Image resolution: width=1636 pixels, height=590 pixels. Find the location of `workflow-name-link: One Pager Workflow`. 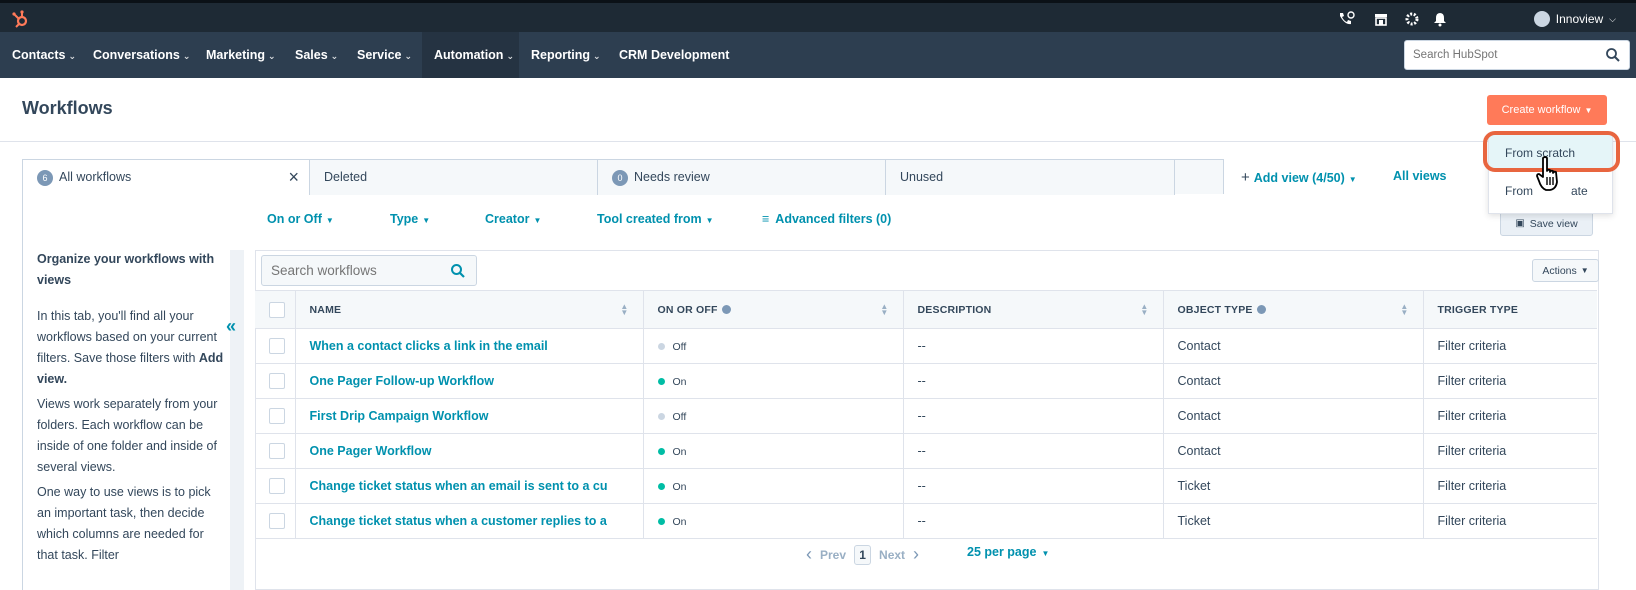

workflow-name-link: One Pager Workflow is located at coordinates (469, 451).